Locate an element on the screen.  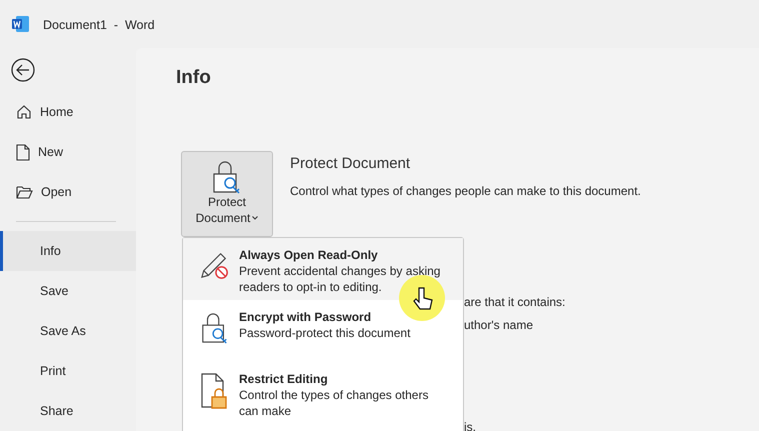
info-text: are that it contains: is located at coordinates (515, 302).